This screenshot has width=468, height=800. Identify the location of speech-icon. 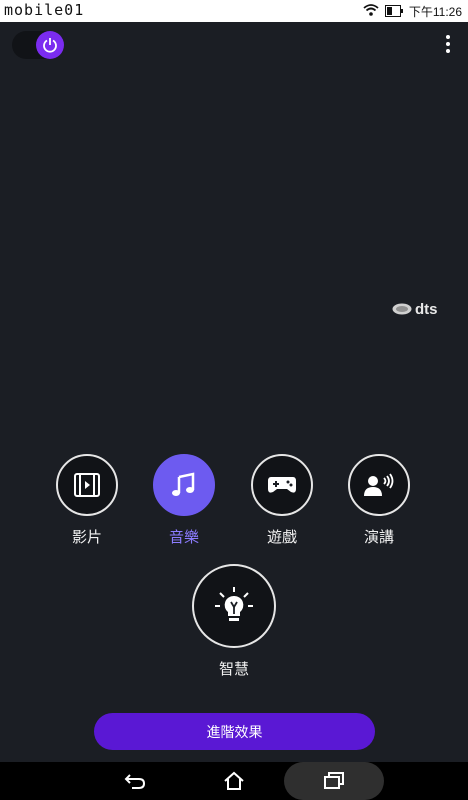
(379, 484).